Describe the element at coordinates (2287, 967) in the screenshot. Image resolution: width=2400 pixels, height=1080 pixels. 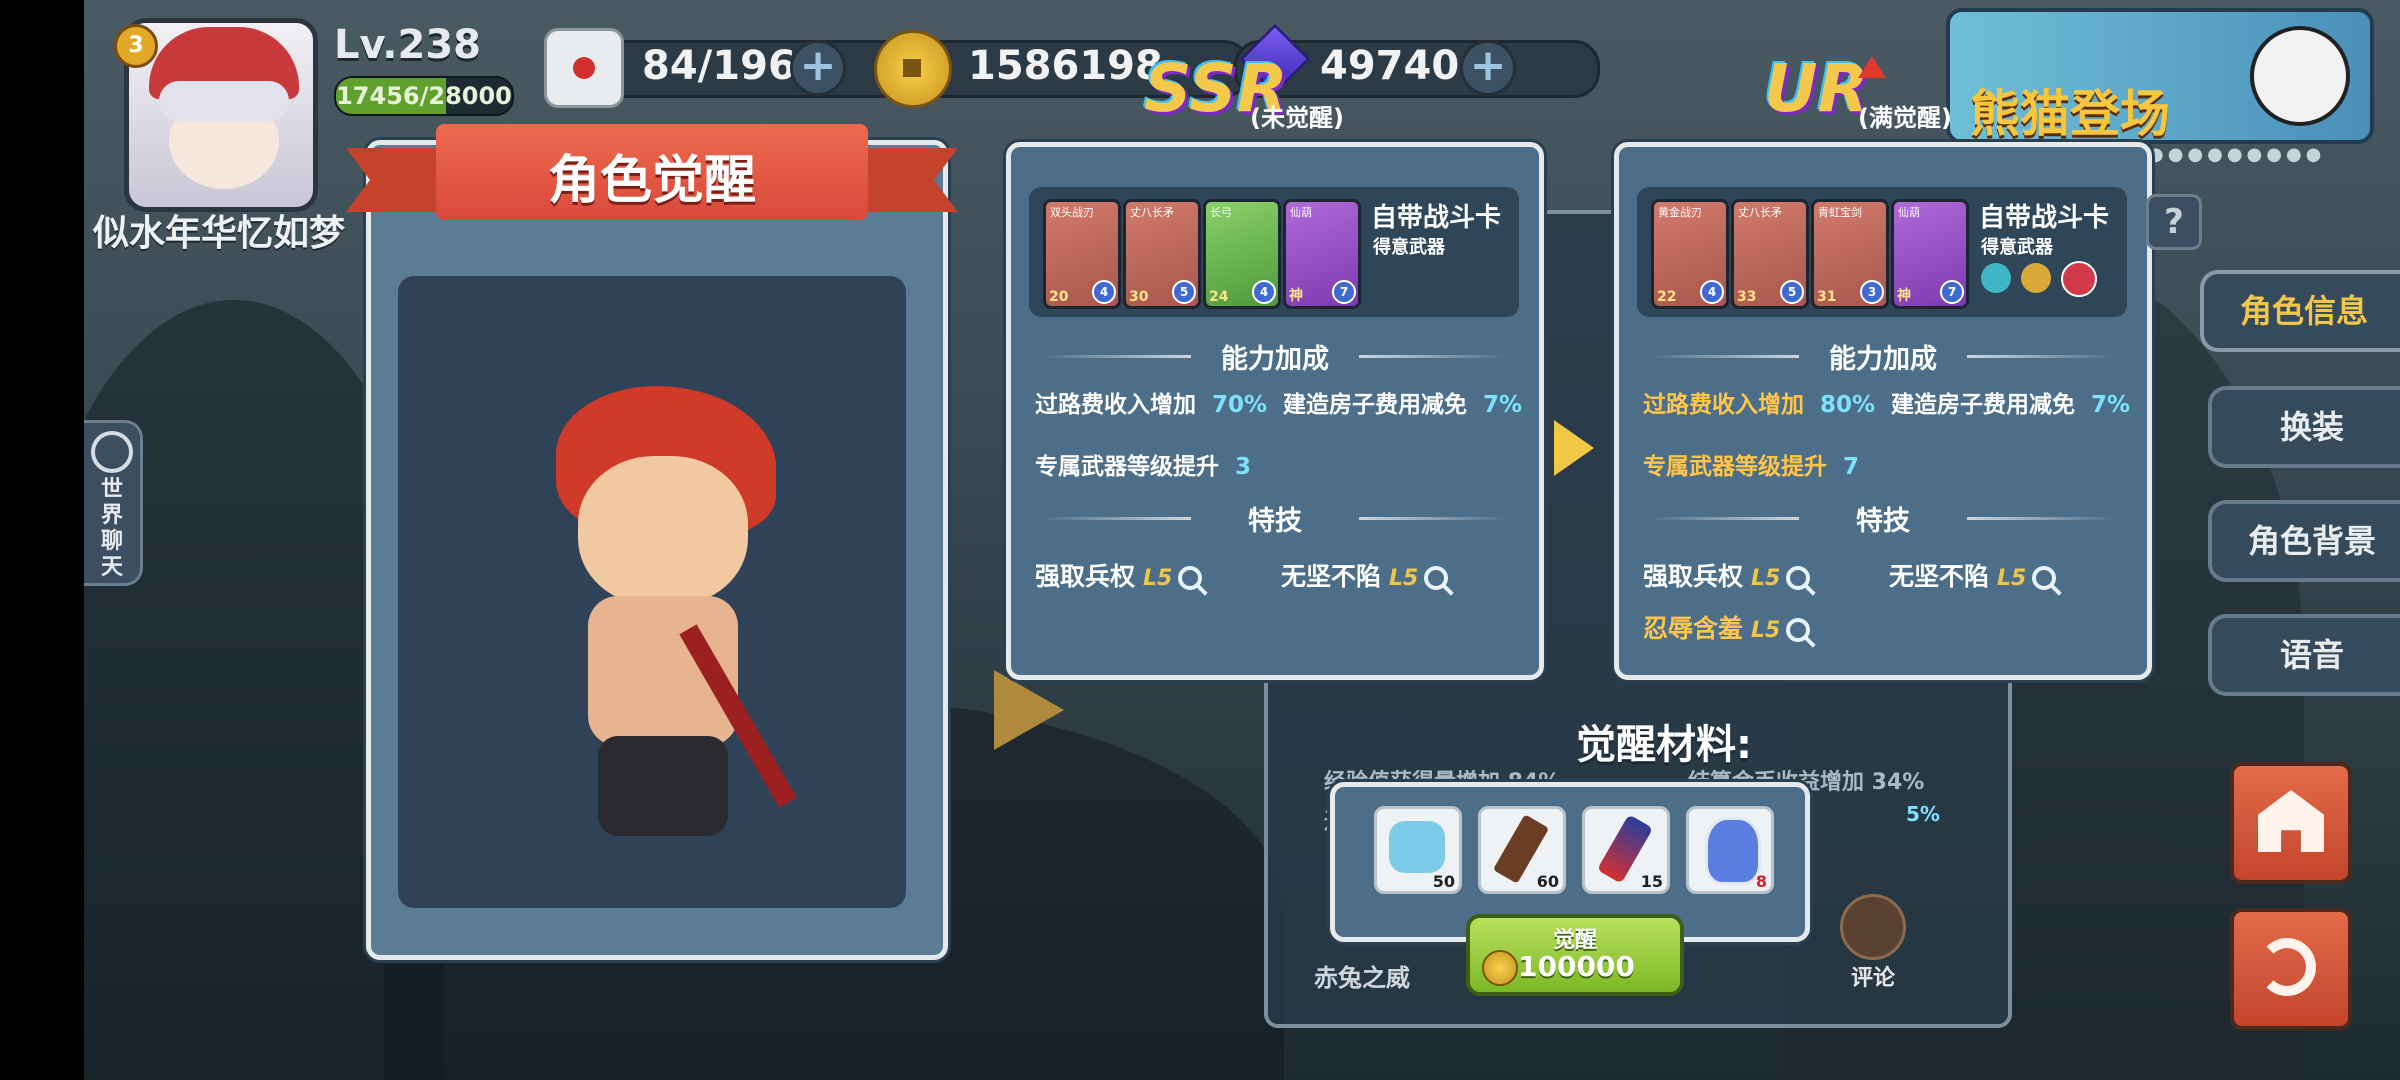
I see `back-arrow-icon` at that location.